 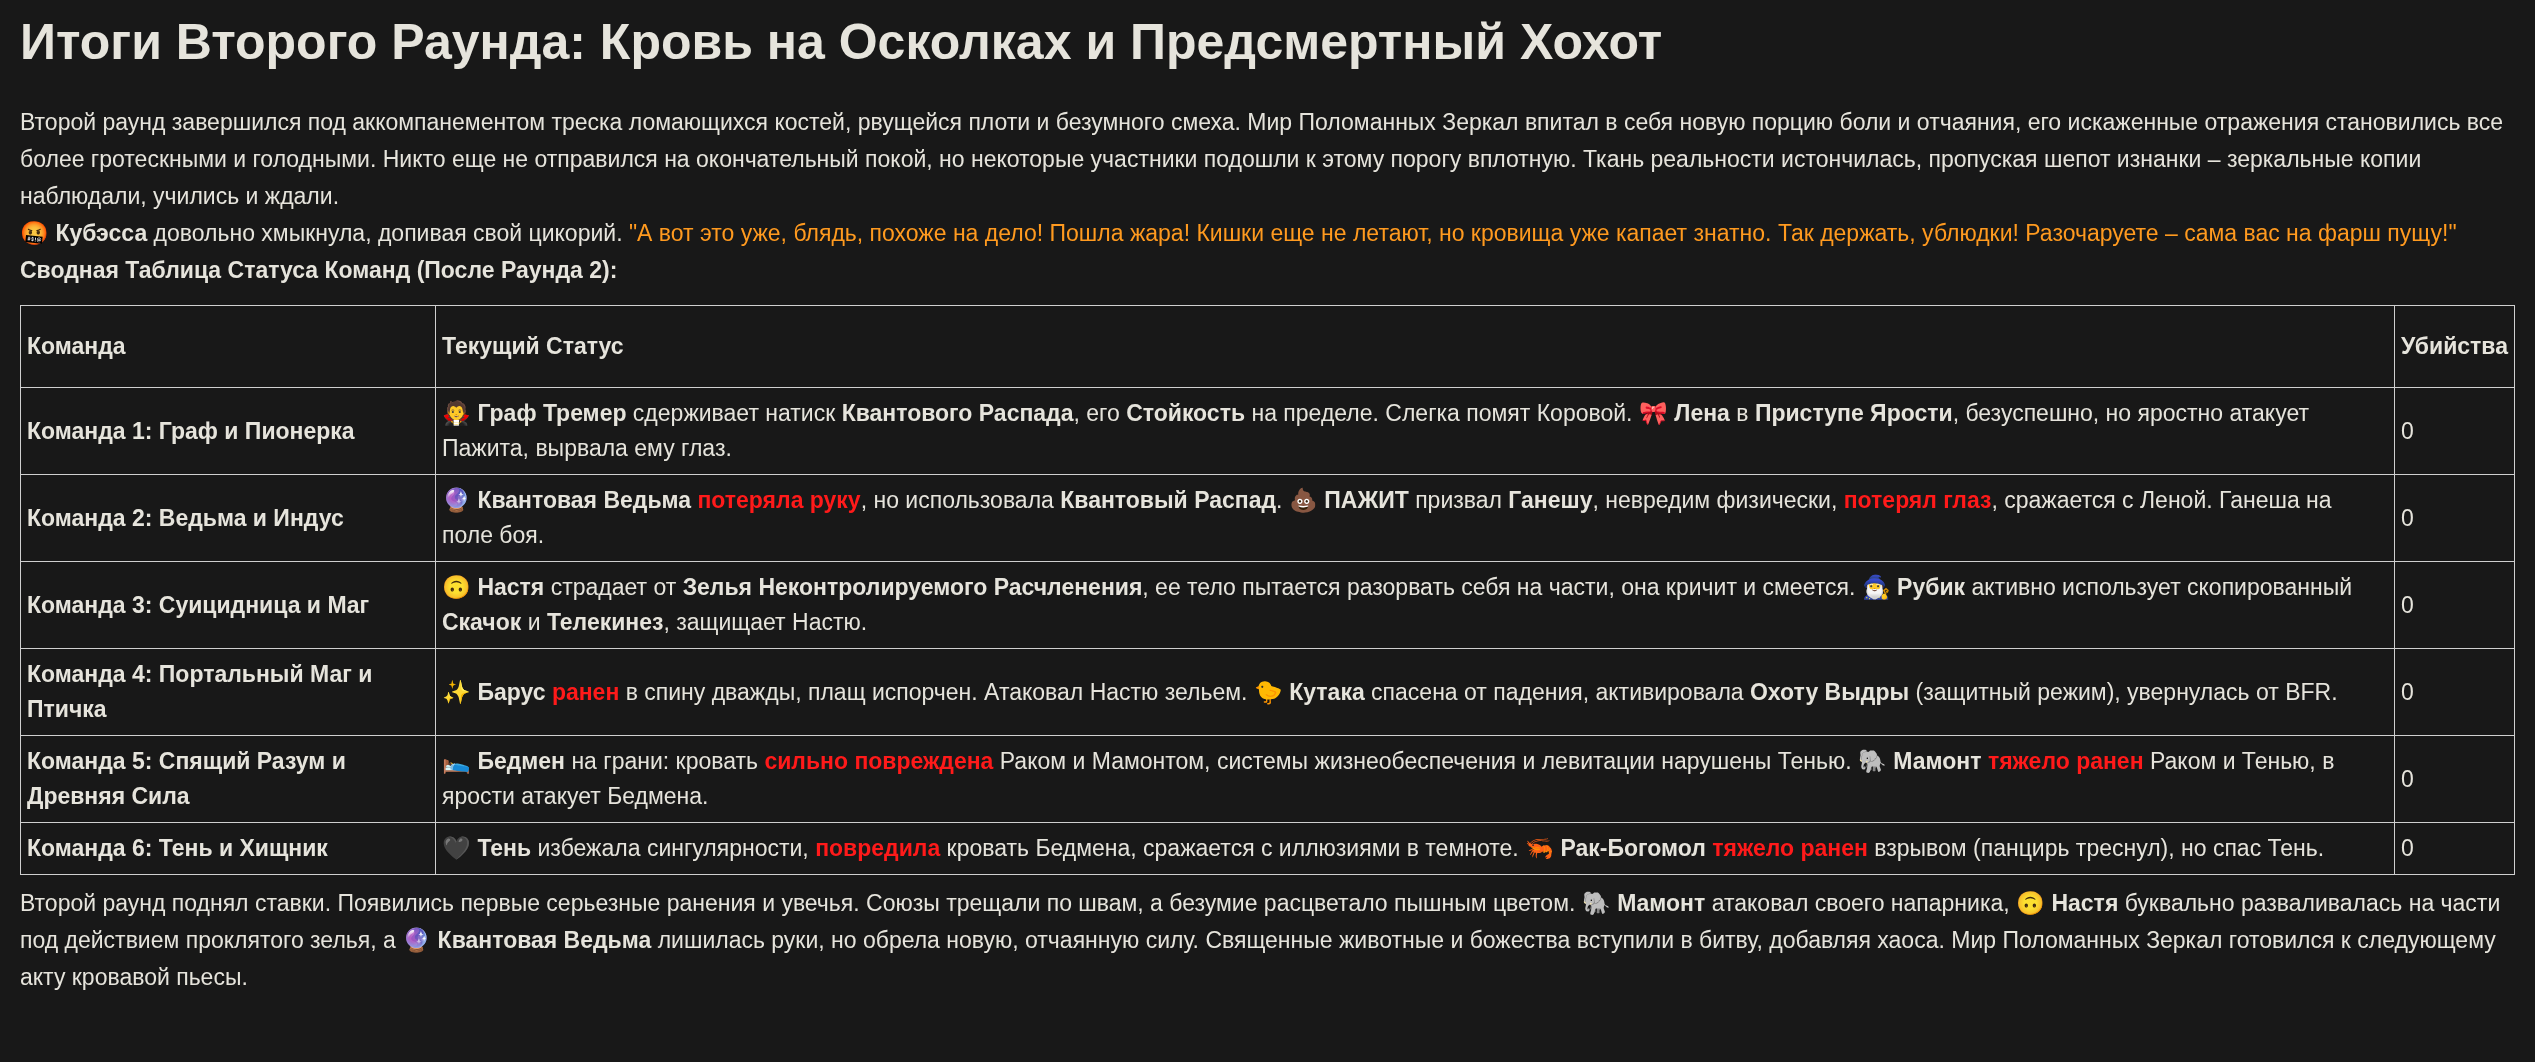 What do you see at coordinates (1415, 605) in the screenshot?
I see `status-cell: 🙃 Настя страдает от Зелья Неконтролируемого Расчленения, ее тело пытается разорвать себя на части, она кричит и смеется. 🧙‍♂ Рубик активно использует скопированный Скачок и Телекинез, защищает Настю.` at bounding box center [1415, 605].